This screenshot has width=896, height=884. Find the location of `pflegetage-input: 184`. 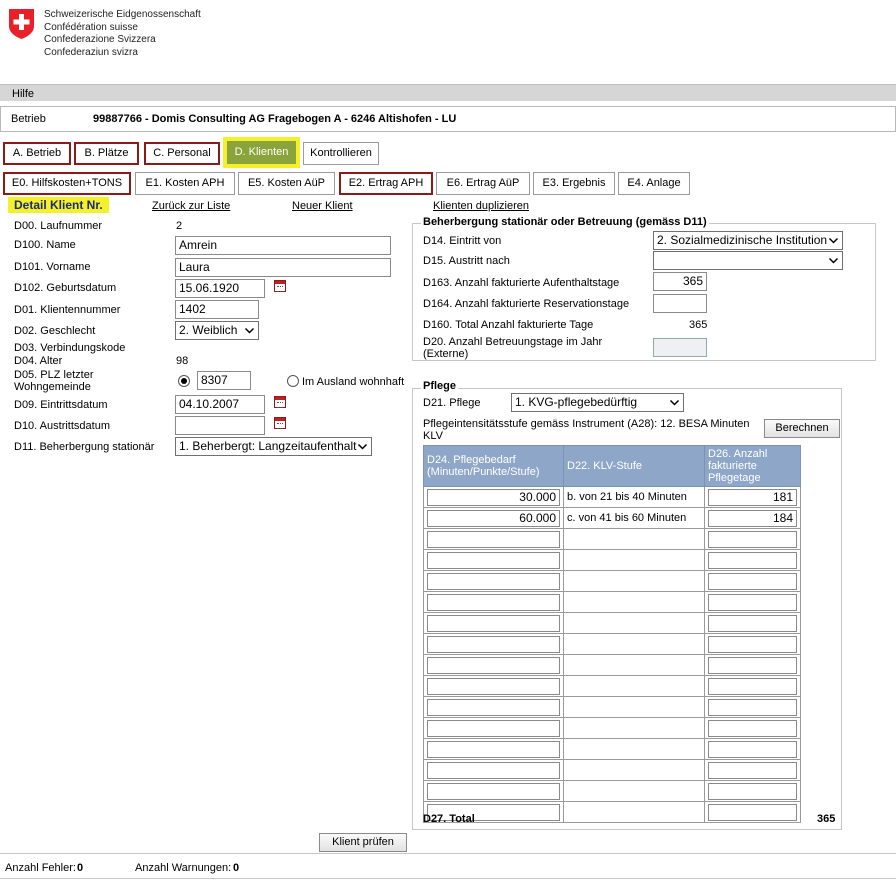

pflegetage-input: 184 is located at coordinates (752, 518).